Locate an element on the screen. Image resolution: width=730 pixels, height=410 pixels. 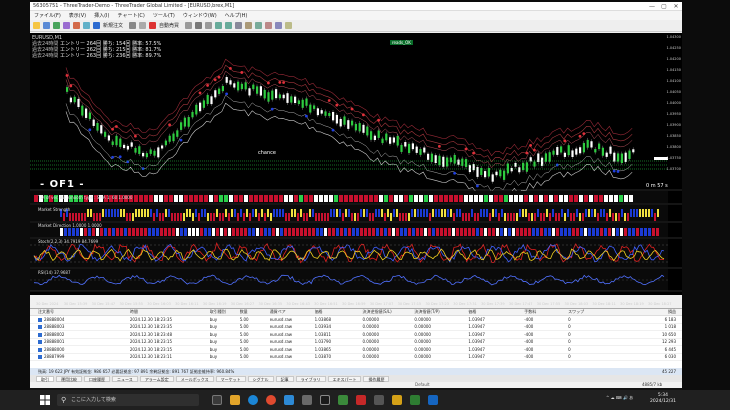
terminal-tab: 記事 is located at coordinates (284, 378).